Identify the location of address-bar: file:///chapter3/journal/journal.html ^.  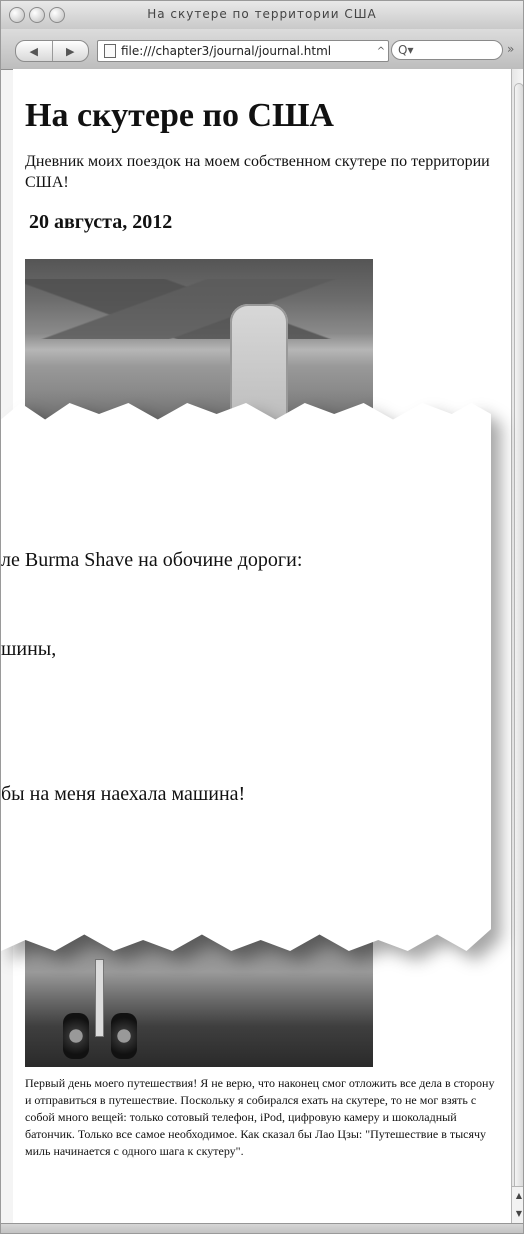
(243, 51).